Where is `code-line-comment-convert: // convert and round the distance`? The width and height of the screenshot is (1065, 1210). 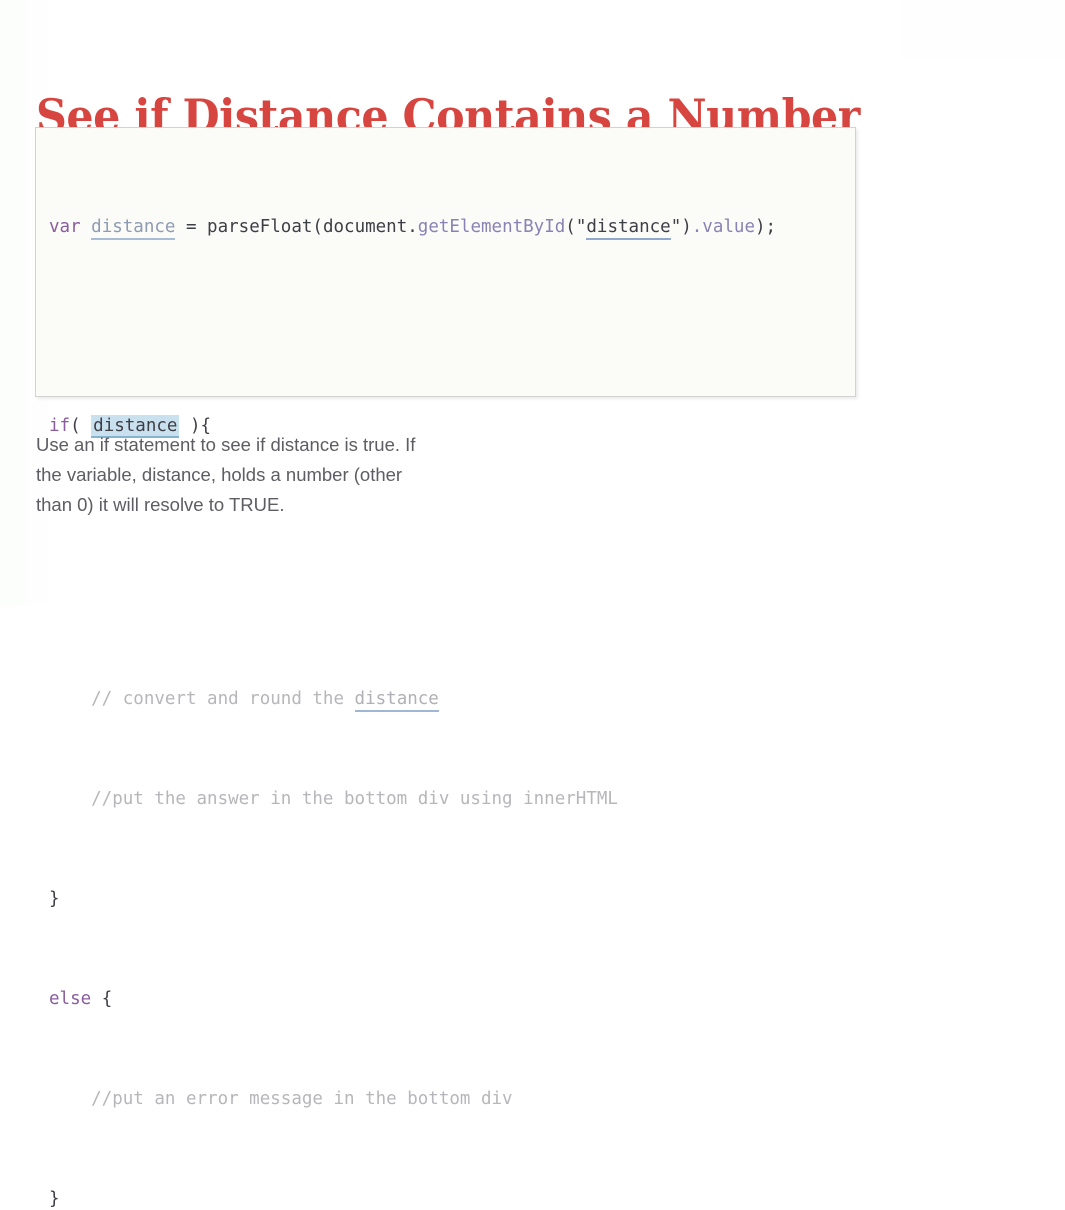 code-line-comment-convert: // convert and round the distance is located at coordinates (412, 699).